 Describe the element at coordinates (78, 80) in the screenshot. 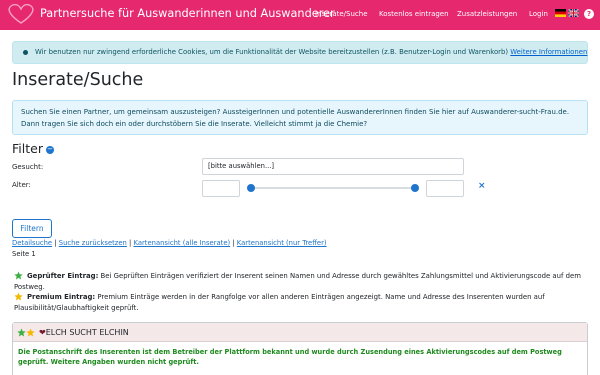

I see `page-title: Inserate/Suche` at that location.